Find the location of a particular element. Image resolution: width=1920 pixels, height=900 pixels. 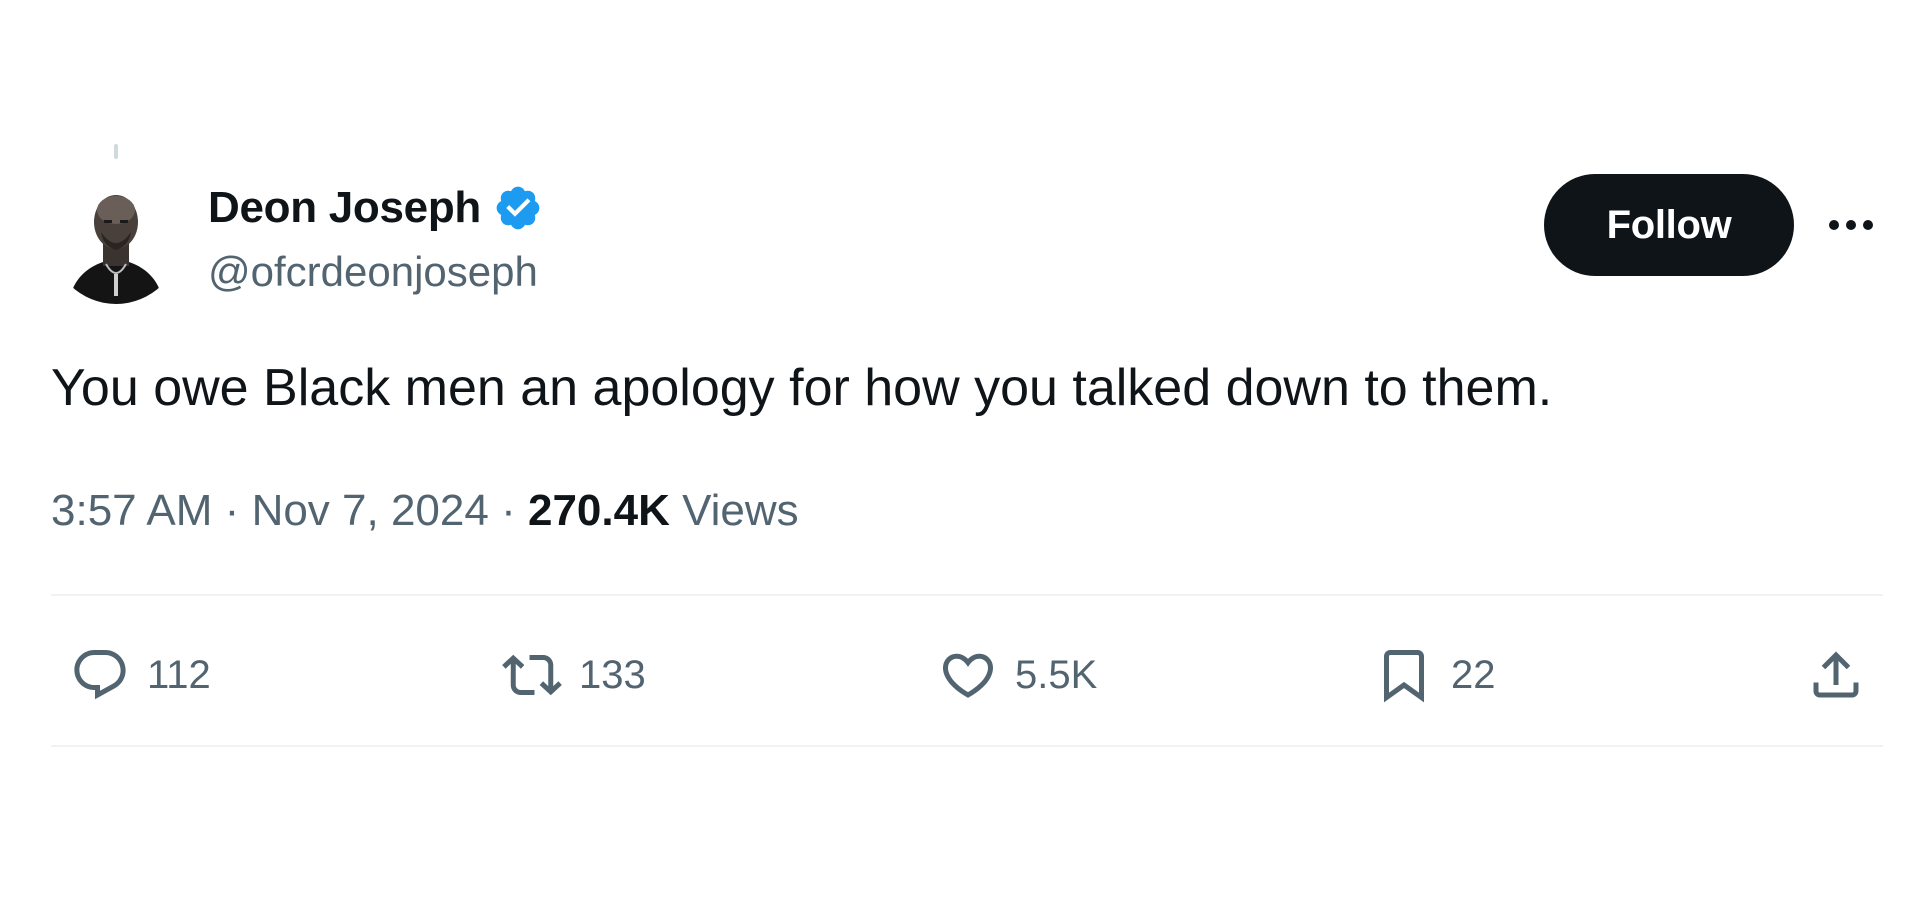

tweet-metadata: 3:57 AM · Nov 7, 2024 · 270.4K Views is located at coordinates (425, 511).